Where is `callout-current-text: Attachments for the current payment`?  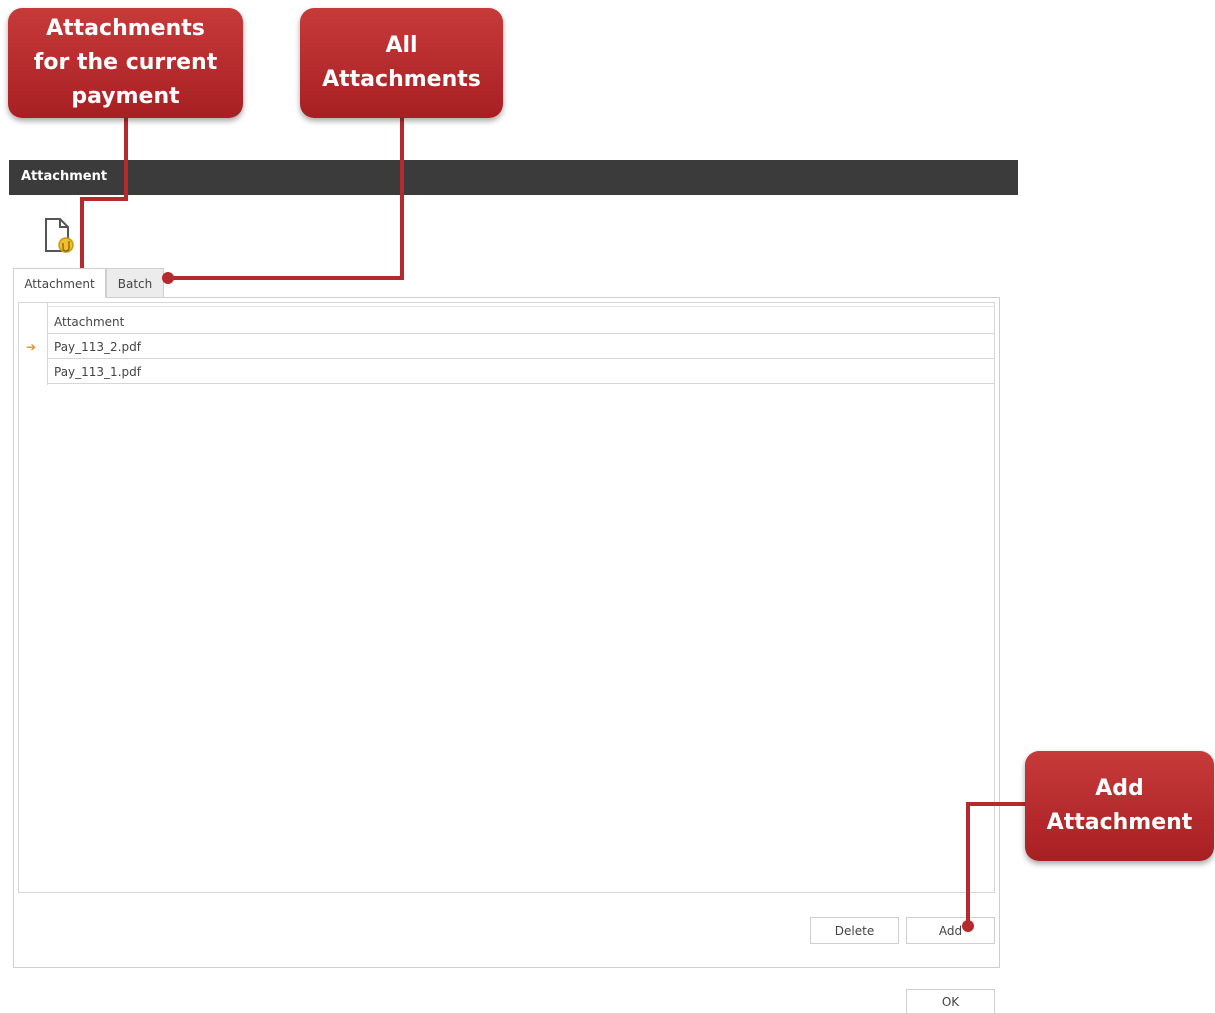 callout-current-text: Attachments for the current payment is located at coordinates (125, 62).